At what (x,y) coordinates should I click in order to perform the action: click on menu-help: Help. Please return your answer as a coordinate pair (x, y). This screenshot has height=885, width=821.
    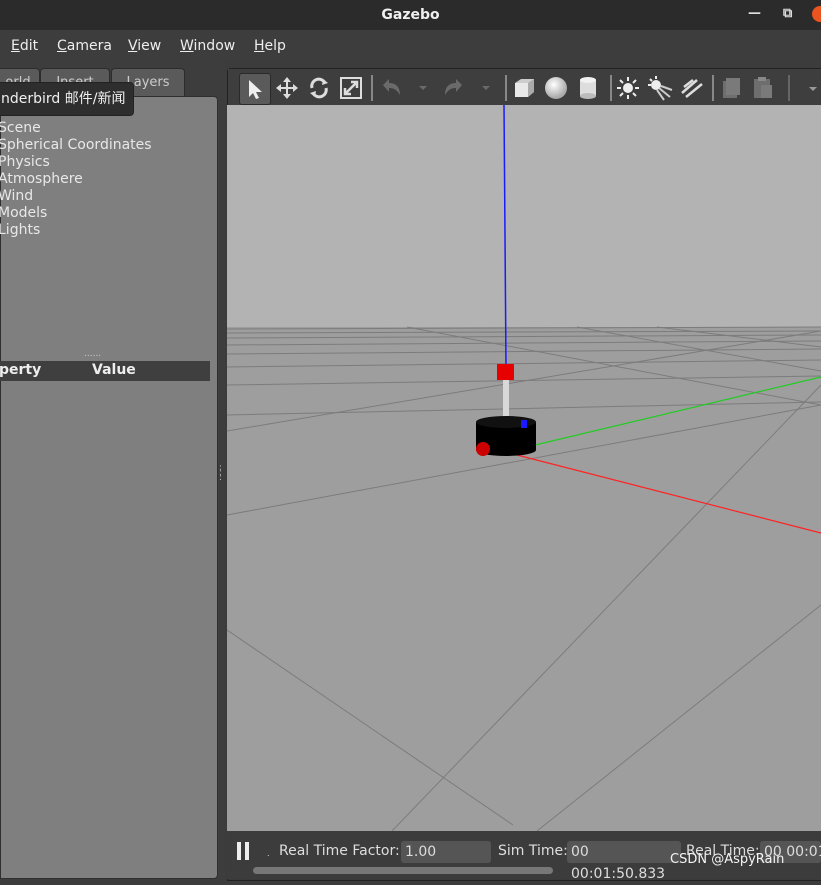
    Looking at the image, I should click on (270, 46).